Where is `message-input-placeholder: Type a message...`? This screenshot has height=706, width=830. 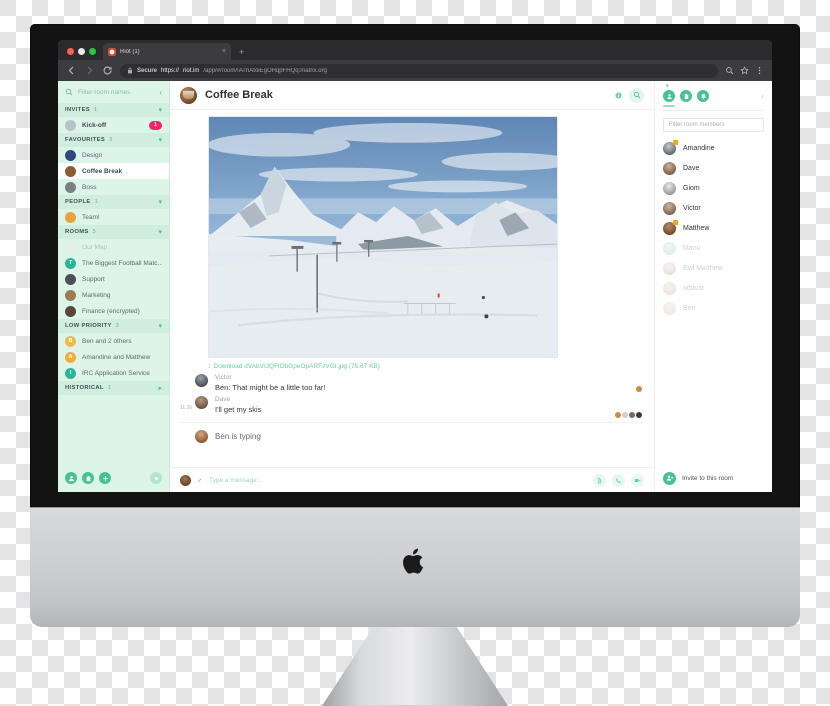
message-input-placeholder: Type a message... is located at coordinates (398, 480).